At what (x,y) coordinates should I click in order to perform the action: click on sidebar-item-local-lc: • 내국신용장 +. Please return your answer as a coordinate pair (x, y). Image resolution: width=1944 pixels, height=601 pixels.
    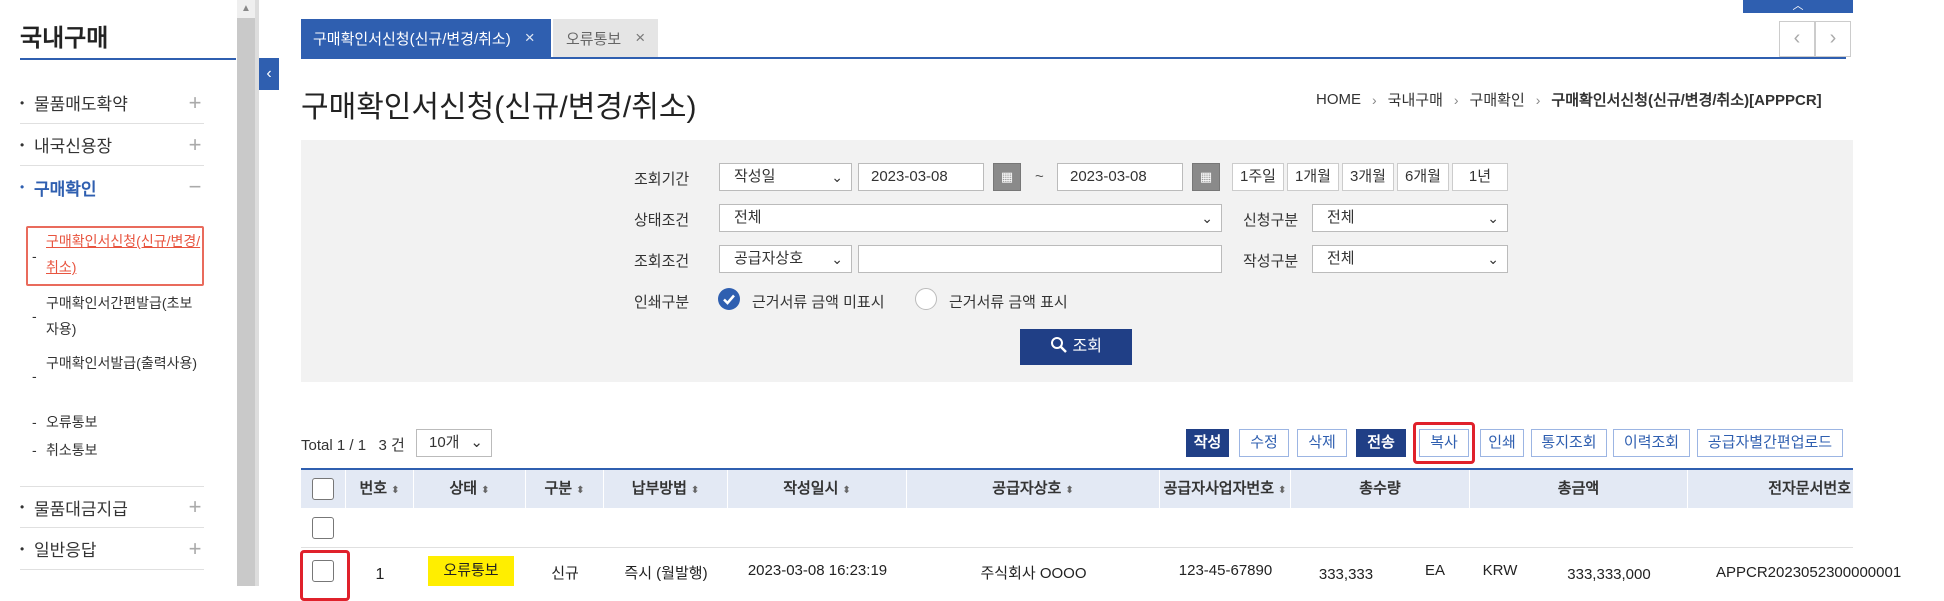
    Looking at the image, I should click on (112, 145).